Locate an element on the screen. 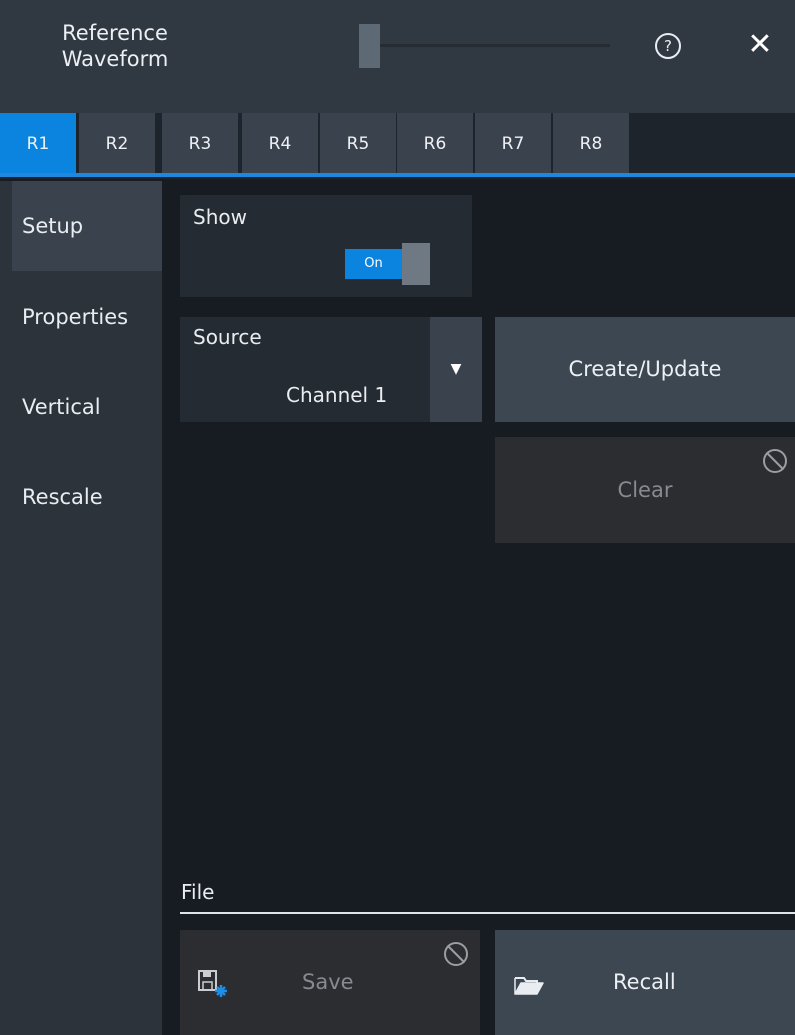 Image resolution: width=795 pixels, height=1035 pixels. clear-label: Clear is located at coordinates (645, 490).